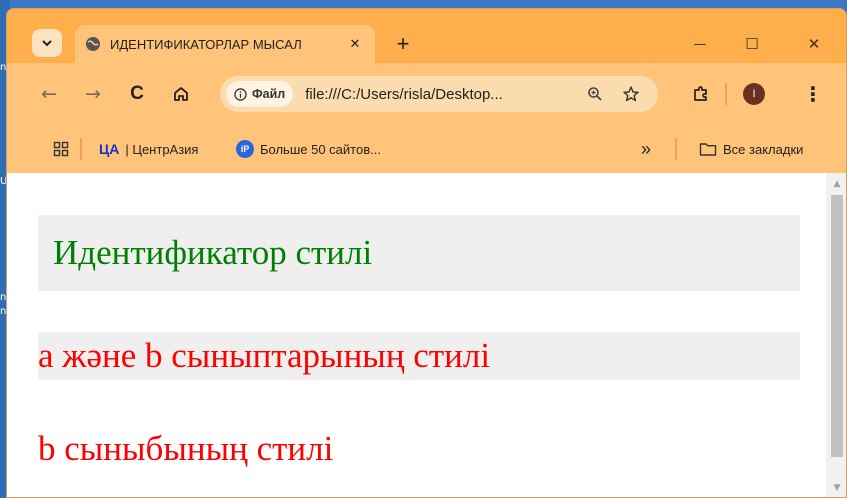 The height and width of the screenshot is (498, 847). Describe the element at coordinates (837, 184) in the screenshot. I see `scroll-up-arrow-icon: ▲` at that location.